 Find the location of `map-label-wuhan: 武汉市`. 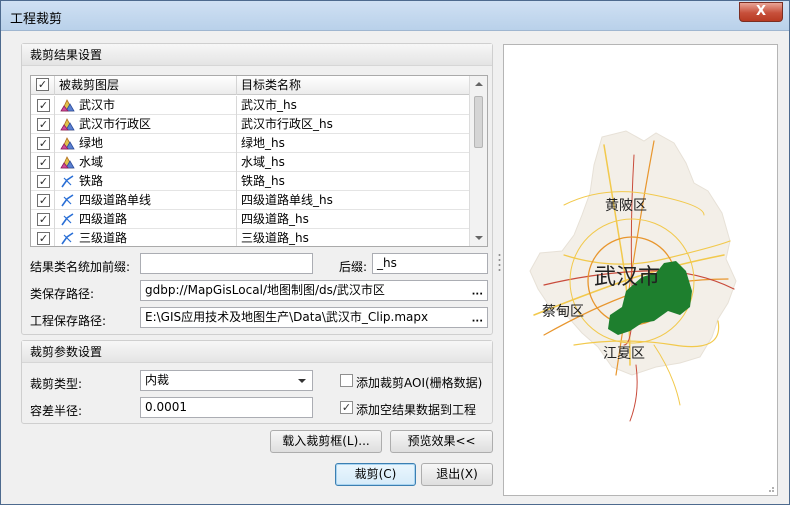

map-label-wuhan: 武汉市 is located at coordinates (627, 277).